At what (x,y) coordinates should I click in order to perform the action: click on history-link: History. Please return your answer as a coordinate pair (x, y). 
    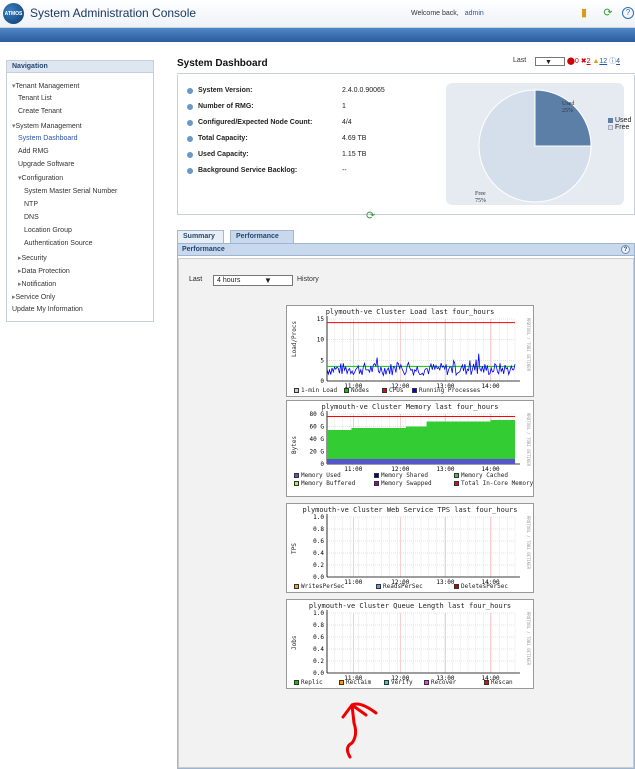
    Looking at the image, I should click on (308, 279).